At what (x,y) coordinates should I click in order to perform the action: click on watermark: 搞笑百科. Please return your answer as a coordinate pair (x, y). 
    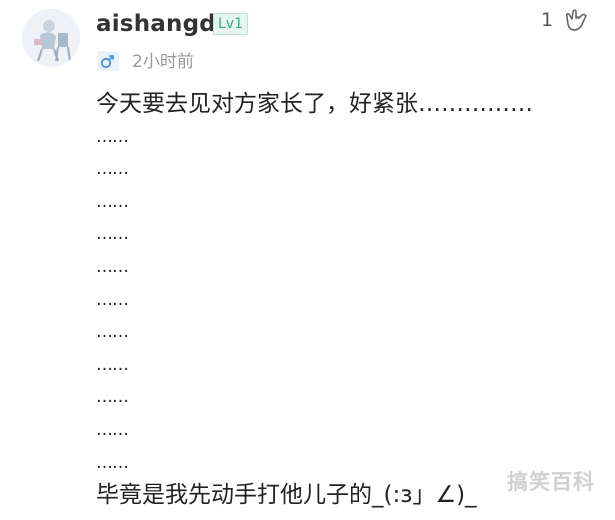
    Looking at the image, I should click on (551, 482).